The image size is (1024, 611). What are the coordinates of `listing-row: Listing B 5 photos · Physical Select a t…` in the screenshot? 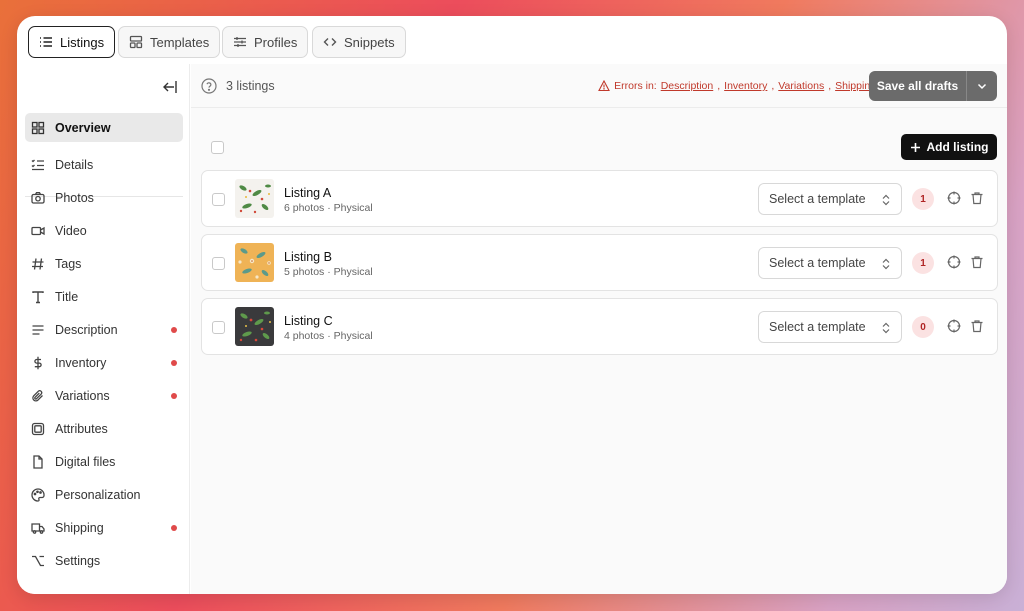 It's located at (599, 262).